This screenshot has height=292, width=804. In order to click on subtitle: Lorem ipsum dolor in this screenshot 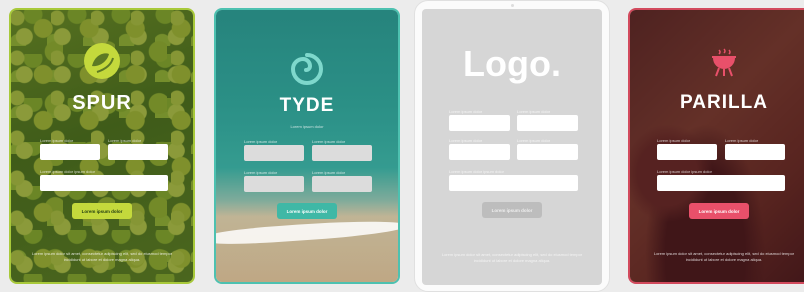, I will do `click(307, 126)`.